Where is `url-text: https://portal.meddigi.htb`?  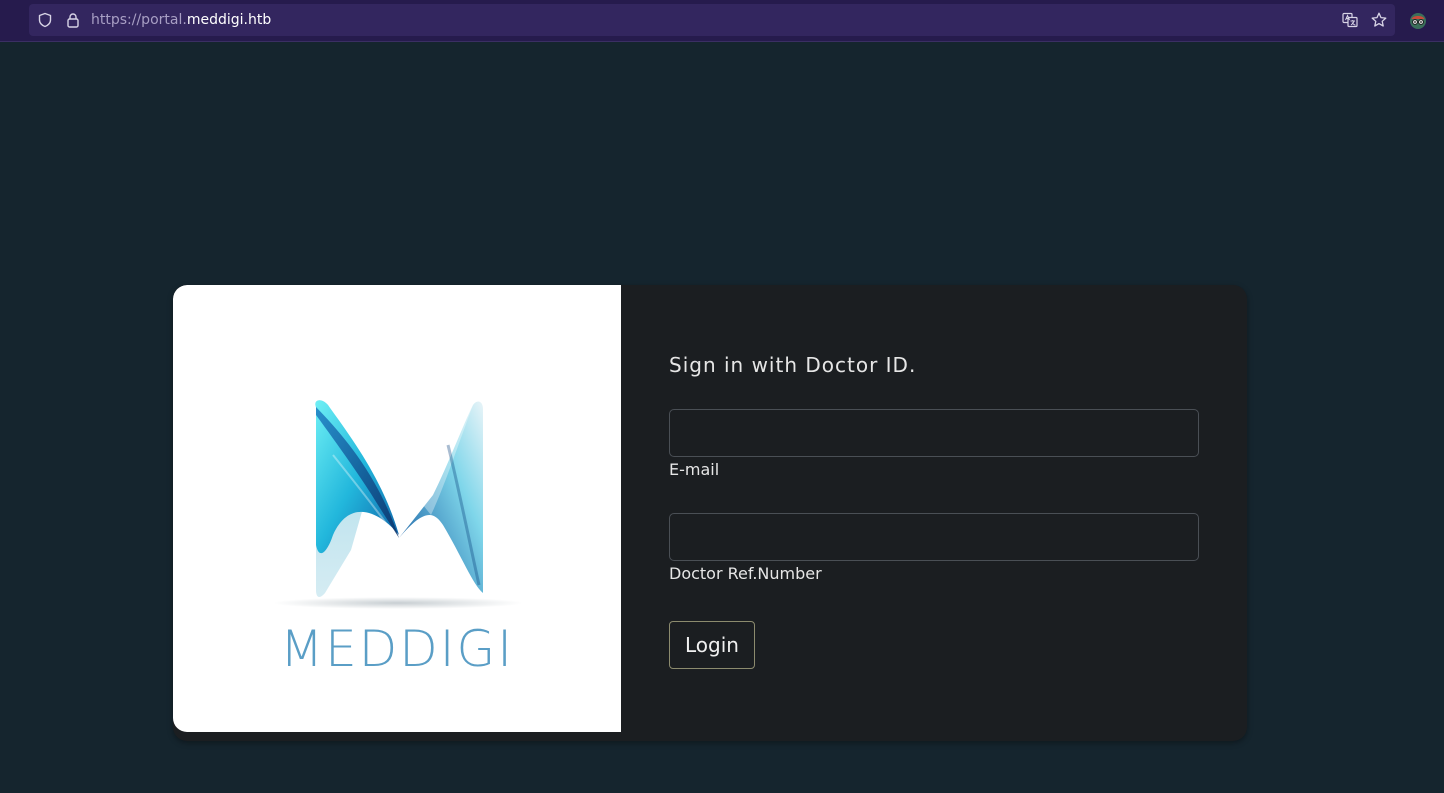
url-text: https://portal.meddigi.htb is located at coordinates (181, 20).